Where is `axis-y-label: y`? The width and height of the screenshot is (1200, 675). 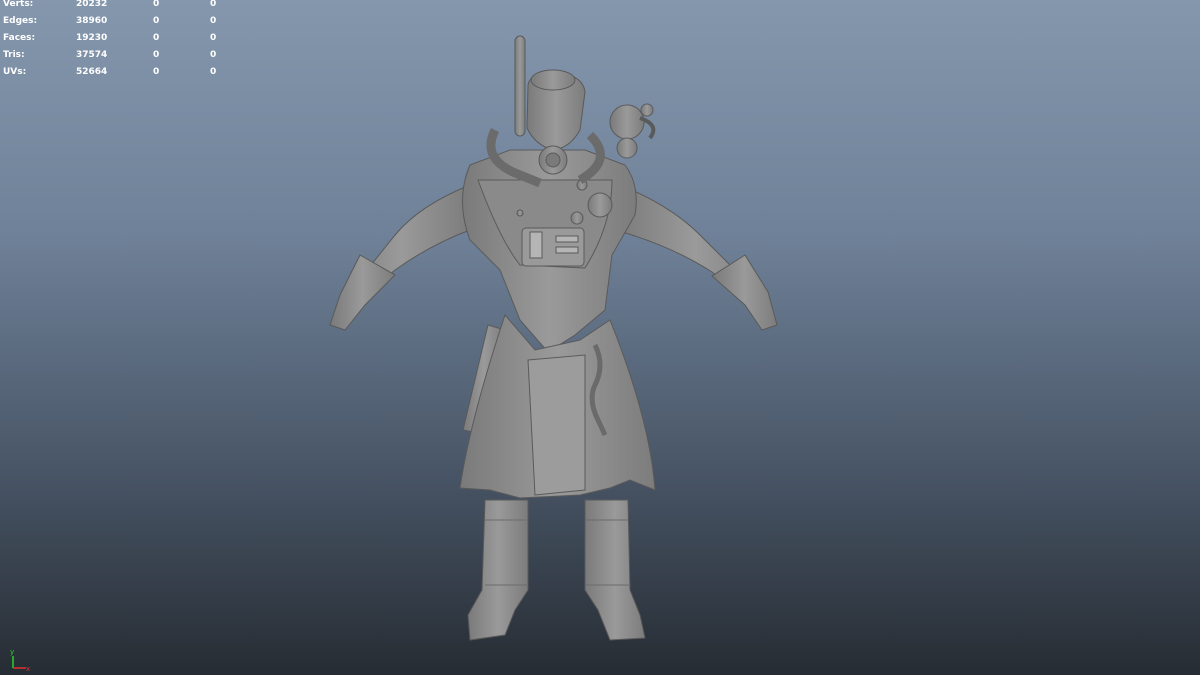
axis-y-label: y is located at coordinates (12, 652).